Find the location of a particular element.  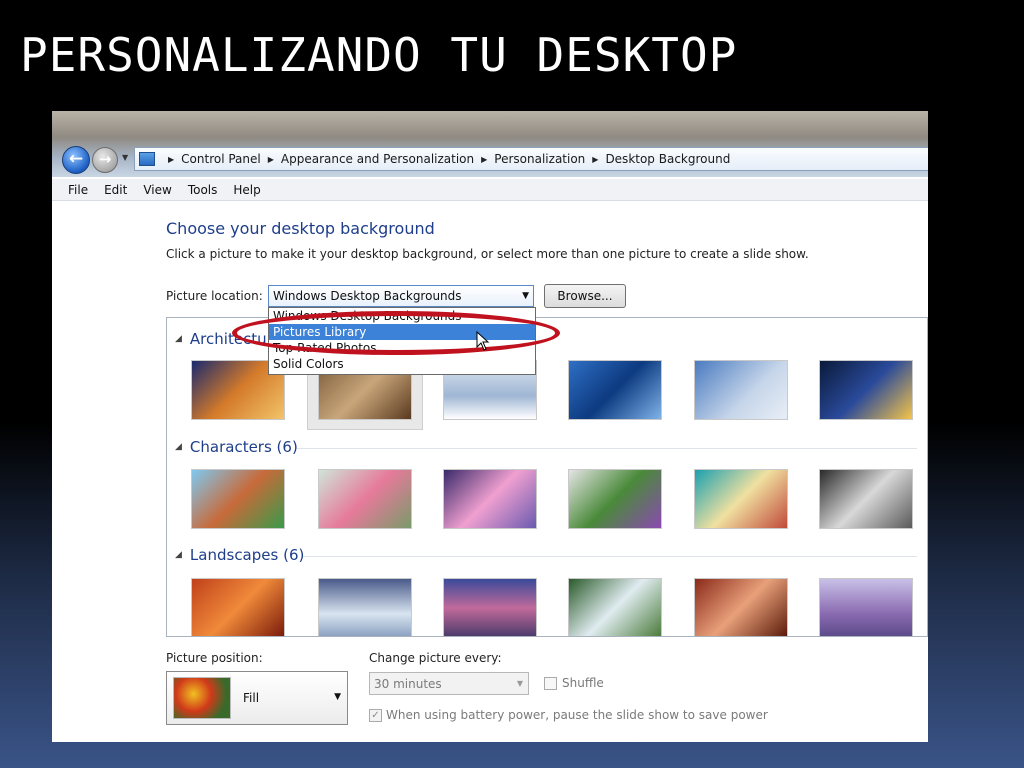

picture-position-label: Picture position: is located at coordinates (214, 658).